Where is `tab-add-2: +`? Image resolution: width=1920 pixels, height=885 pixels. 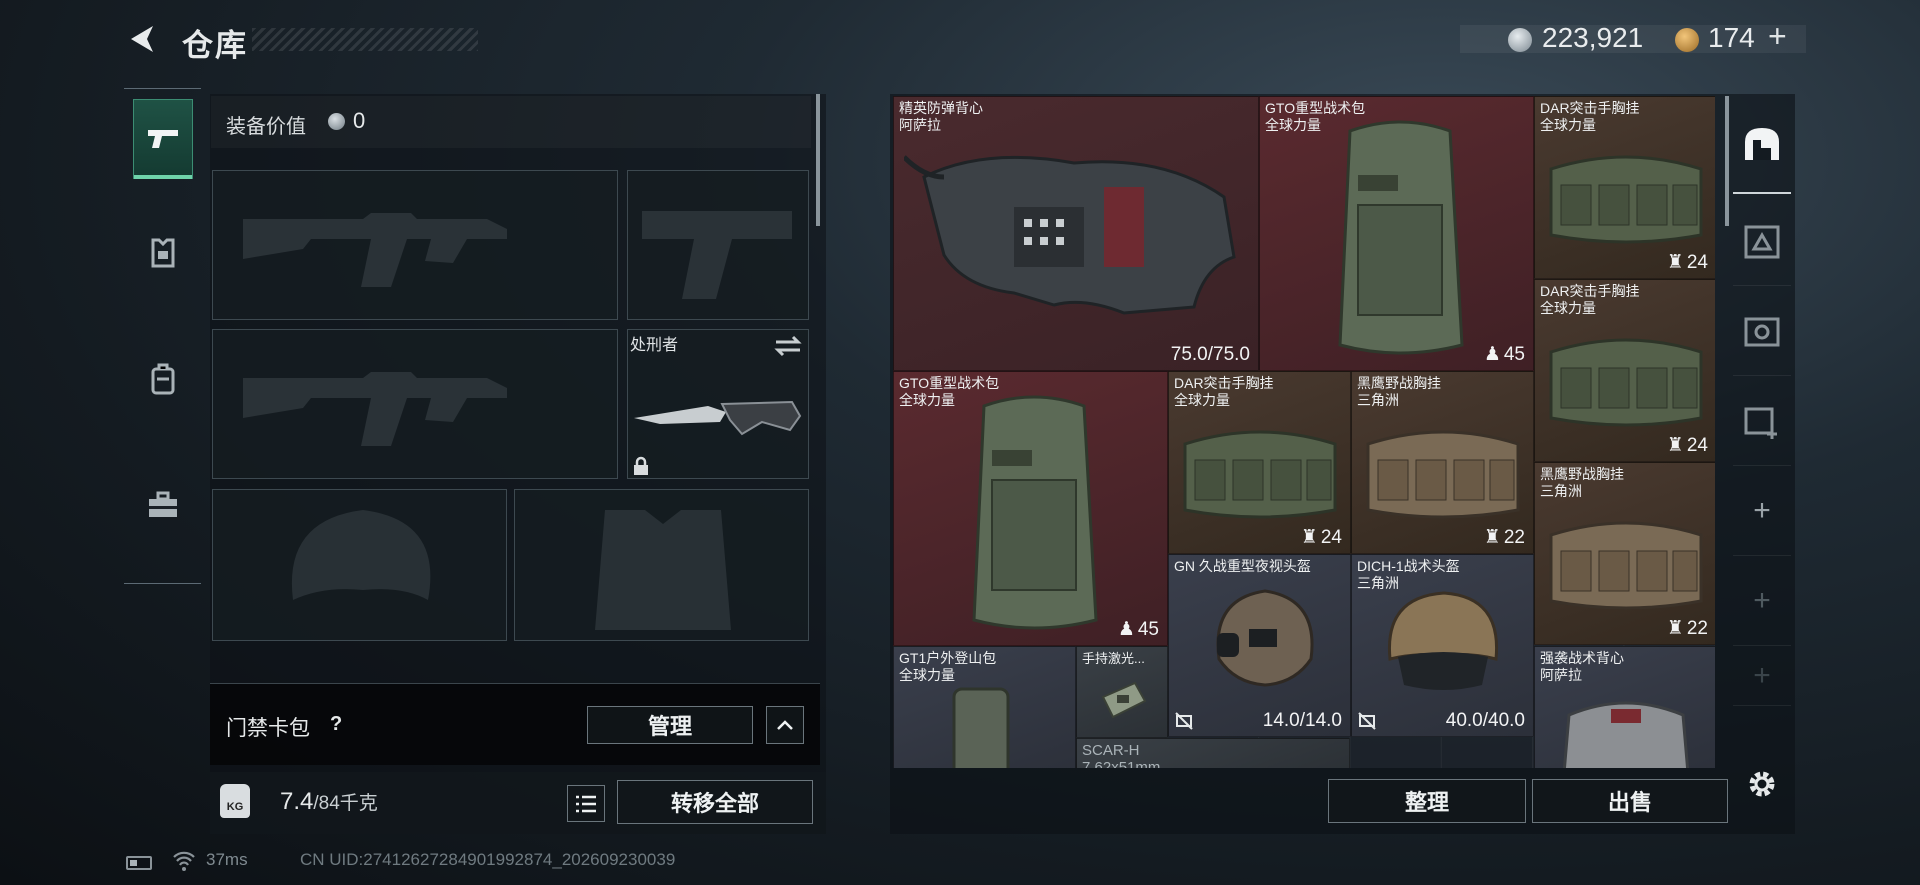 tab-add-2: + is located at coordinates (1762, 601).